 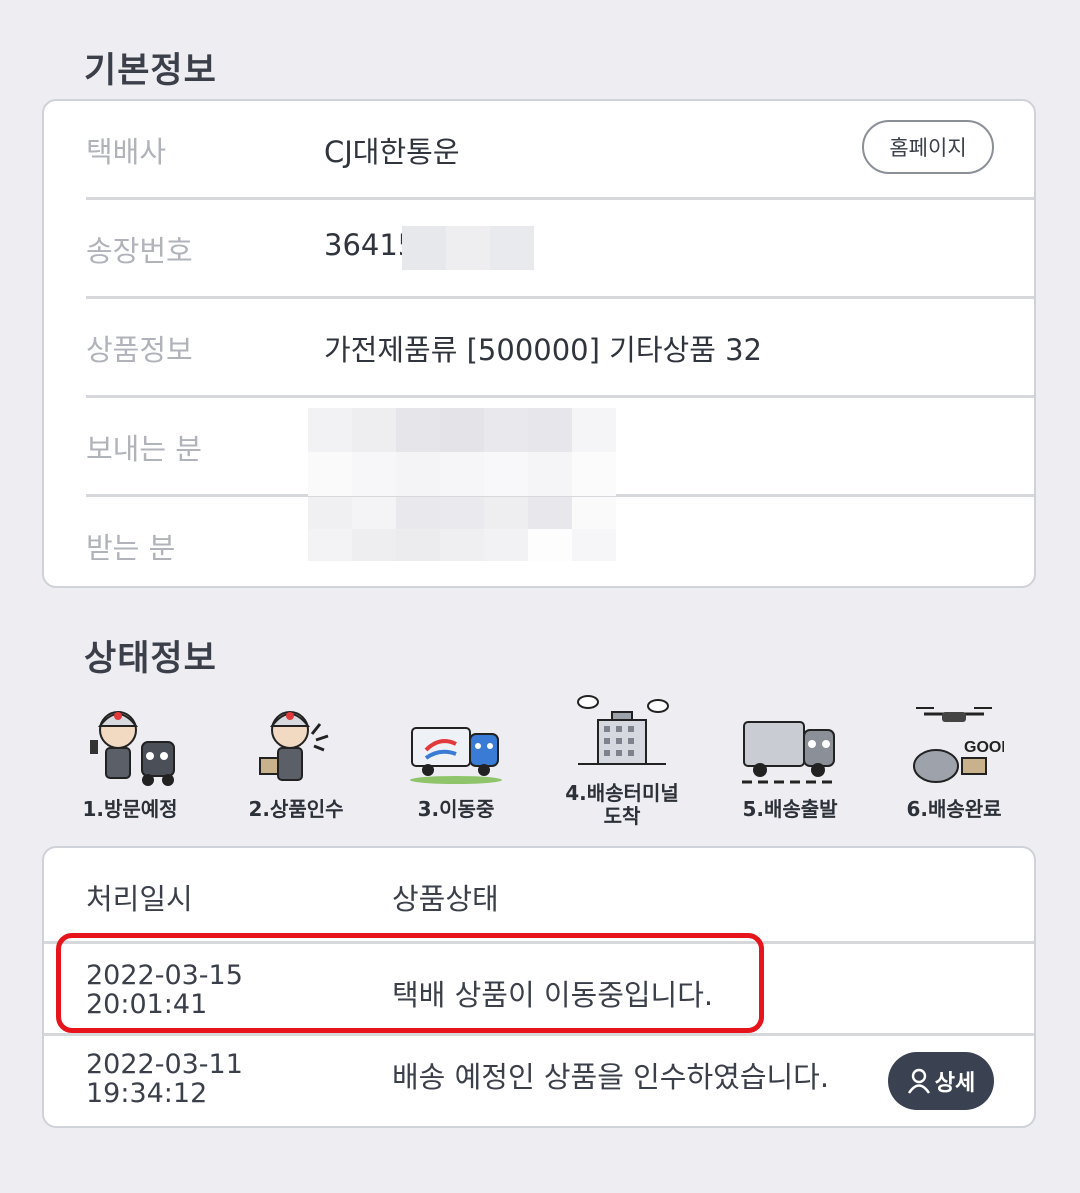 What do you see at coordinates (139, 251) in the screenshot?
I see `invoice-label: 송장번호` at bounding box center [139, 251].